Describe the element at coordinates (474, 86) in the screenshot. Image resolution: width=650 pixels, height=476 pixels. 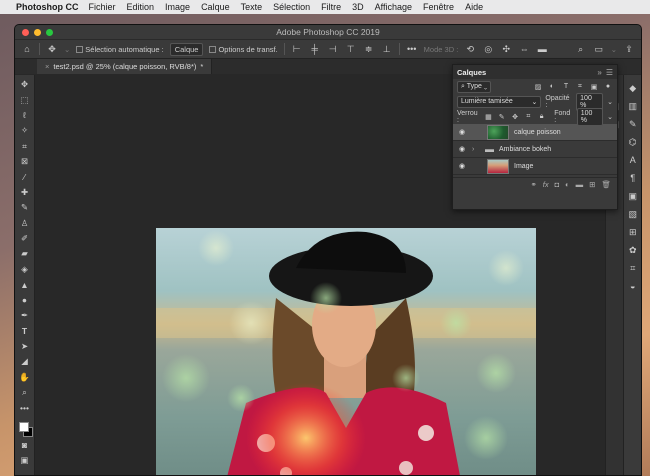
I see `layer-filter-dropdown: ⌕ Type ⌄` at that location.